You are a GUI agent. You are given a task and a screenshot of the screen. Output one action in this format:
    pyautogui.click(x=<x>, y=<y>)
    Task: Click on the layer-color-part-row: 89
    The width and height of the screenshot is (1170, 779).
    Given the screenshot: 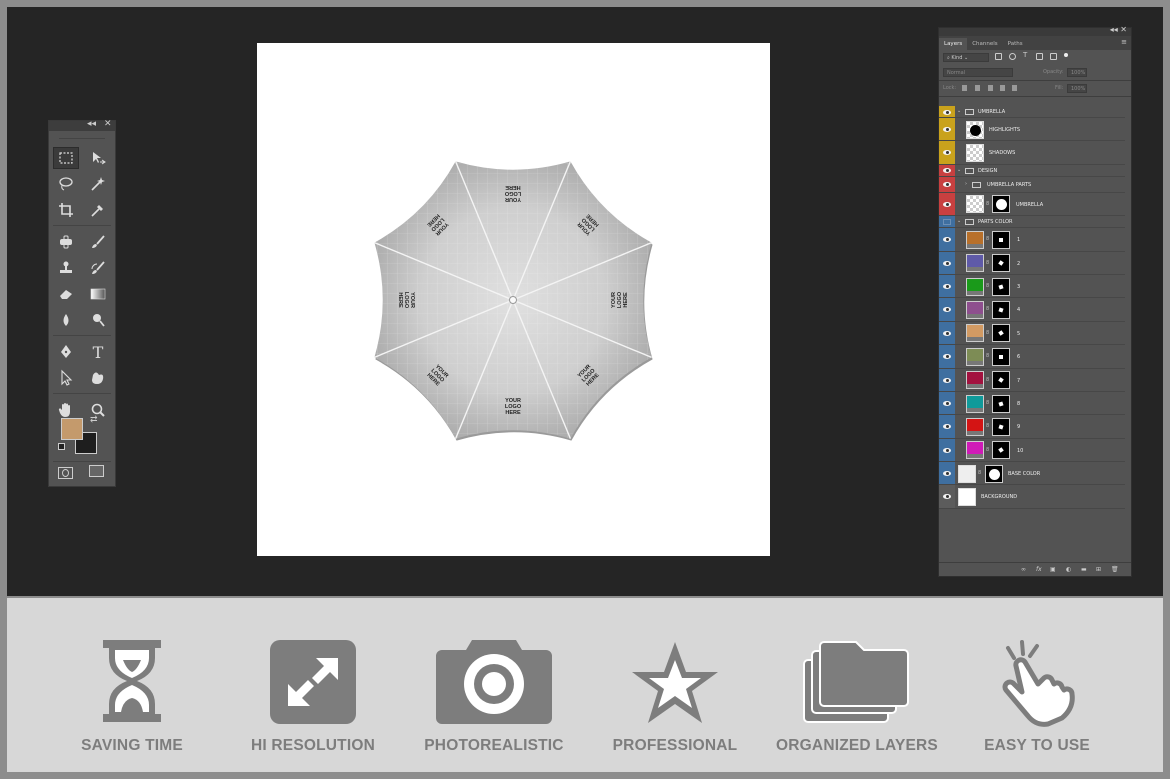 What is the action you would take?
    pyautogui.click(x=1032, y=427)
    